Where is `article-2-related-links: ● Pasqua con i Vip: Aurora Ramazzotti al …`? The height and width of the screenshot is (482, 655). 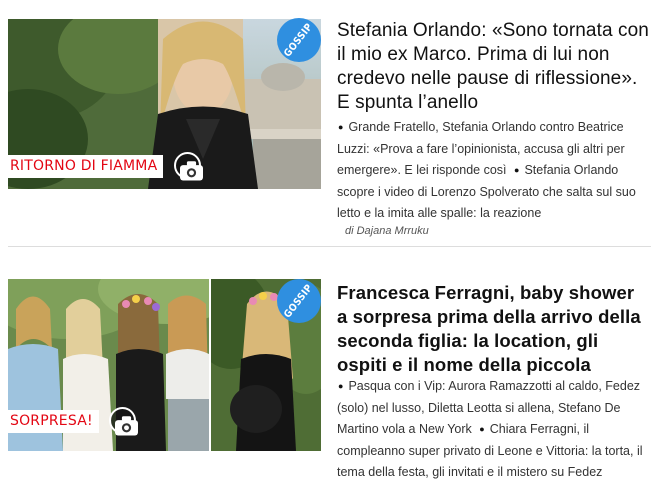
article-2-related-links: ● Pasqua con i Vip: Aurora Ramazzotti al … is located at coordinates (493, 429).